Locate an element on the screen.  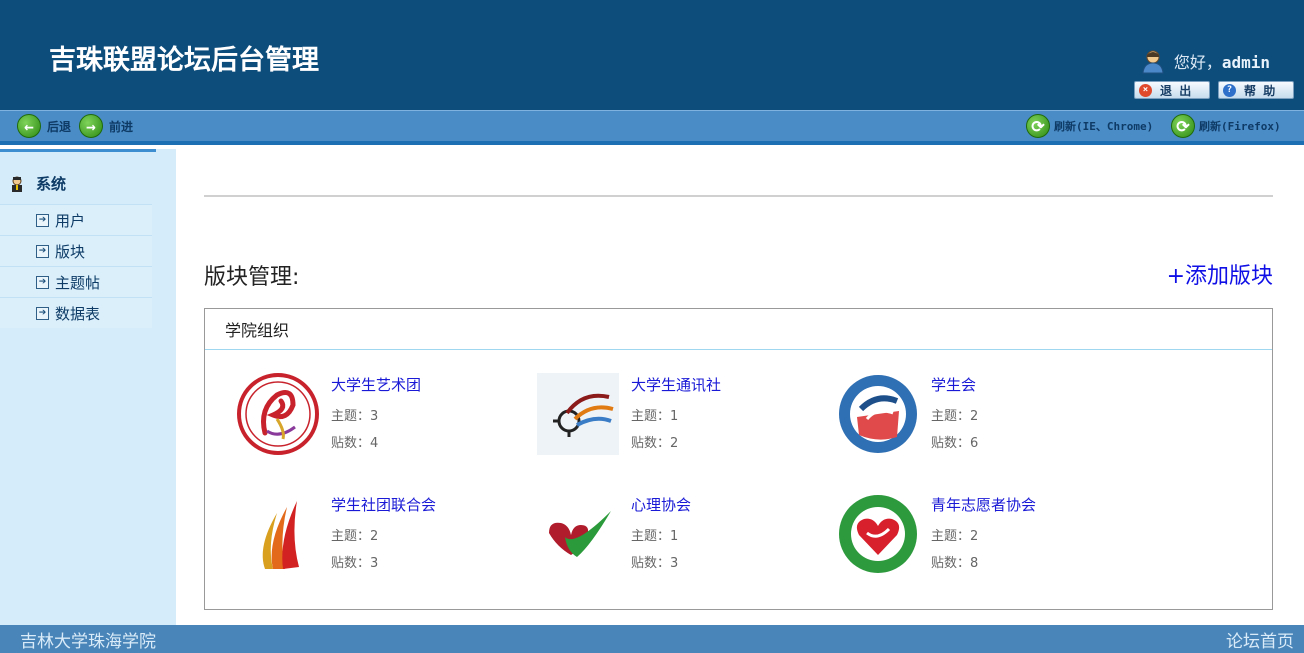
board-name: 大学生艺术团 is located at coordinates (376, 384).